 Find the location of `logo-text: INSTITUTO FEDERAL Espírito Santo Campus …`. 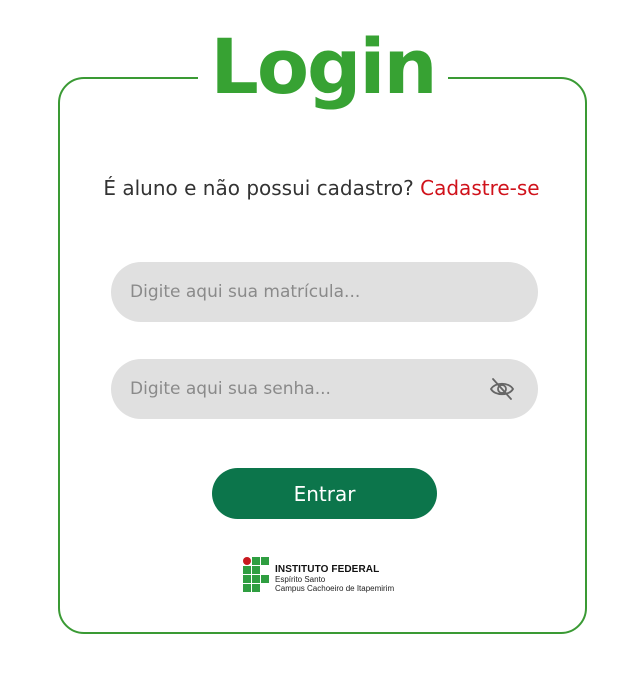

logo-text: INSTITUTO FEDERAL Espírito Santo Campus … is located at coordinates (334, 579).